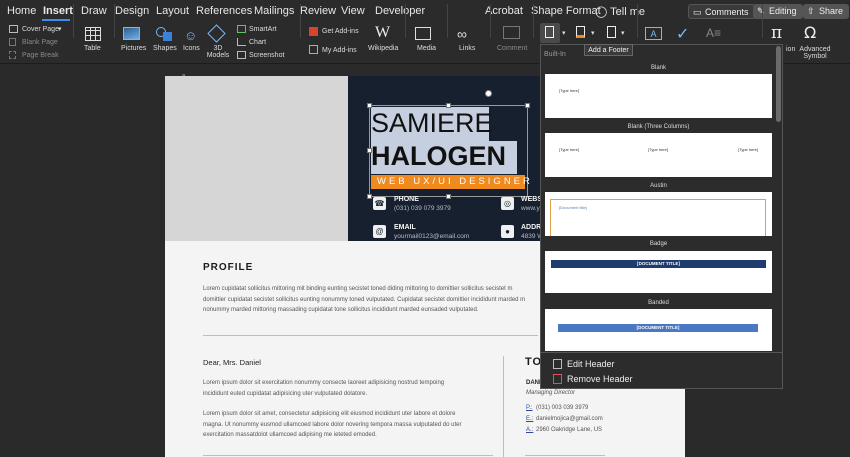  What do you see at coordinates (611, 32) in the screenshot?
I see `page-number-icon` at bounding box center [611, 32].